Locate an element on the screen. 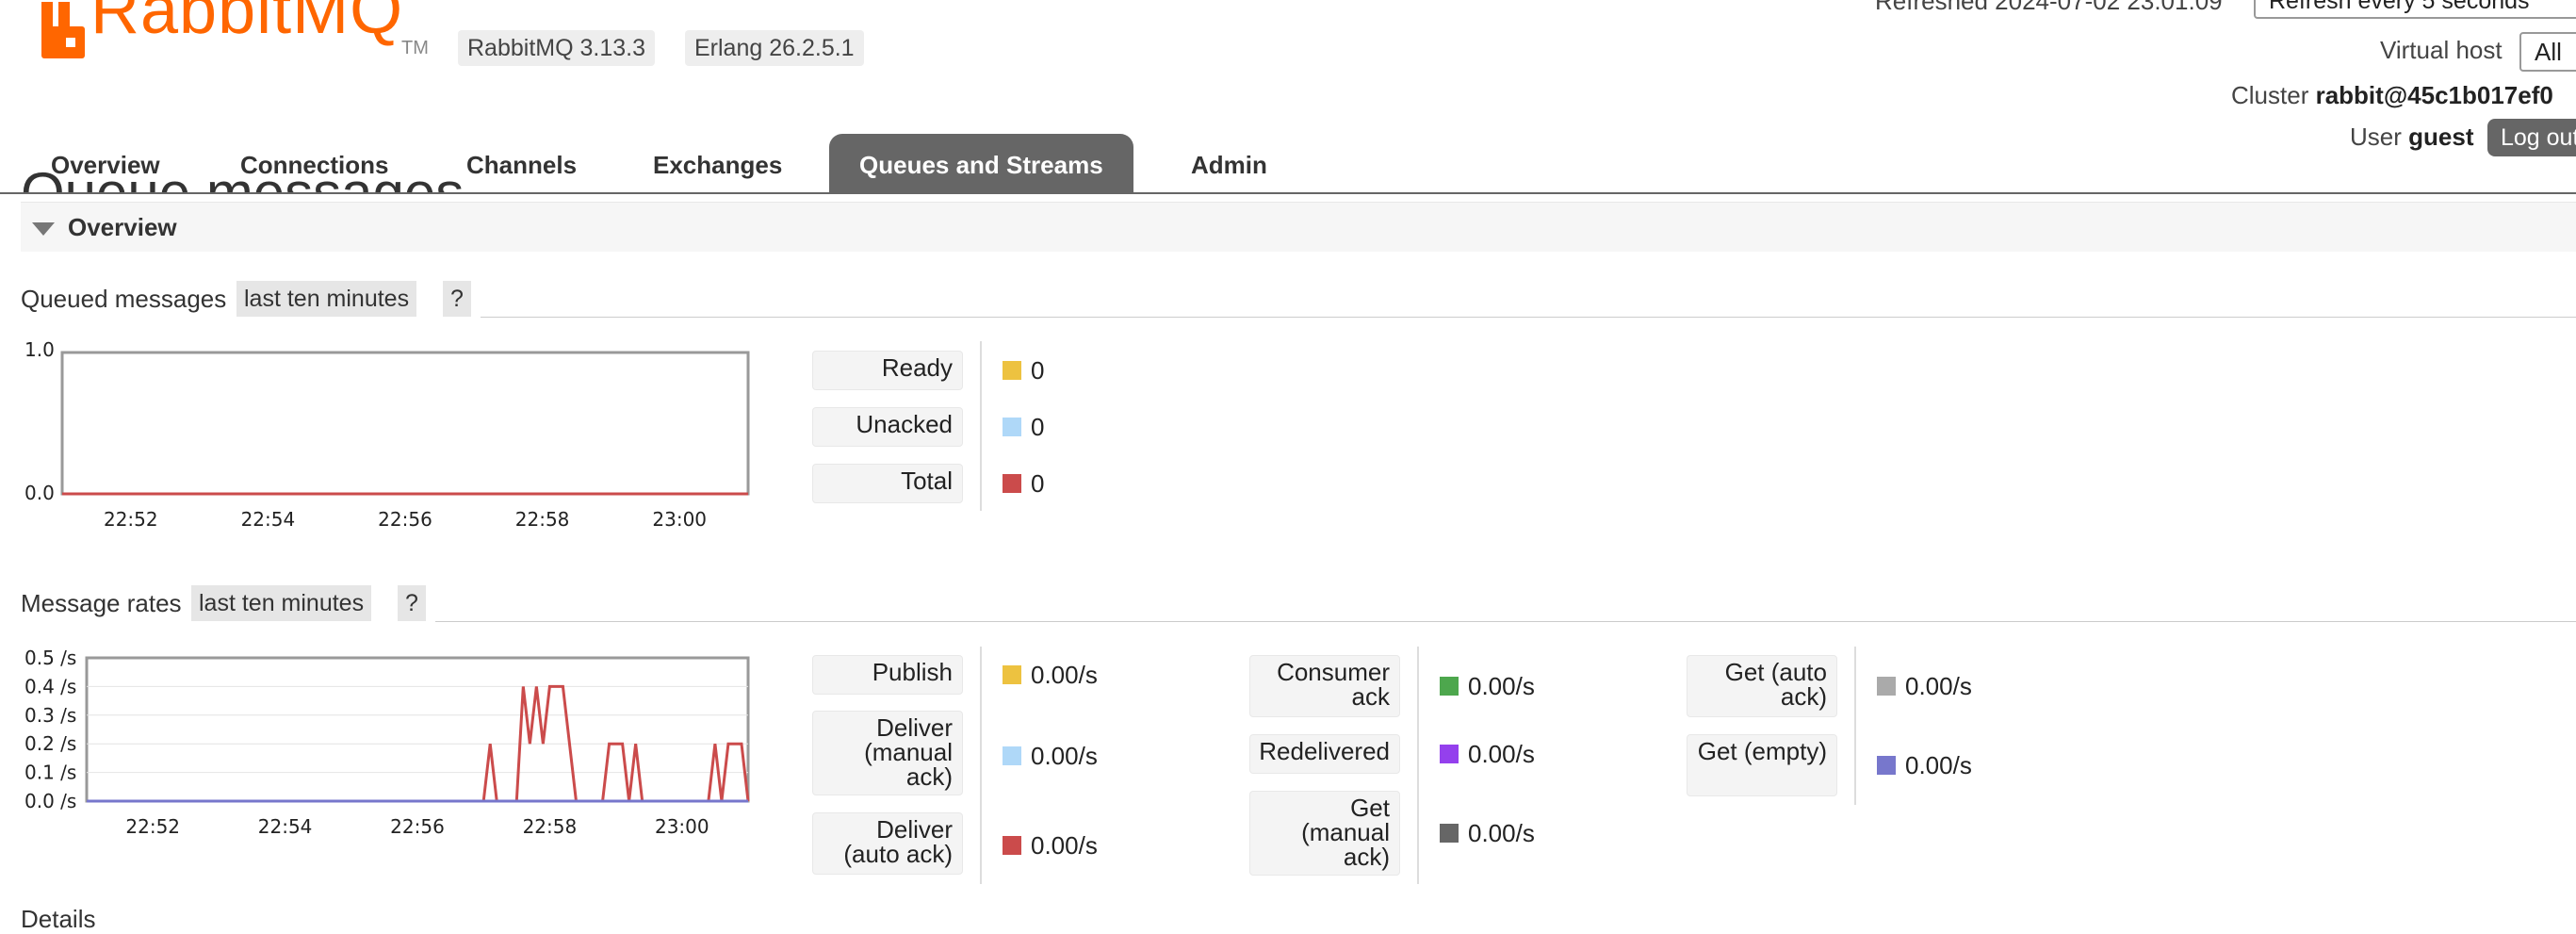 Image resolution: width=2576 pixels, height=934 pixels. trademark-mark: TM is located at coordinates (415, 48).